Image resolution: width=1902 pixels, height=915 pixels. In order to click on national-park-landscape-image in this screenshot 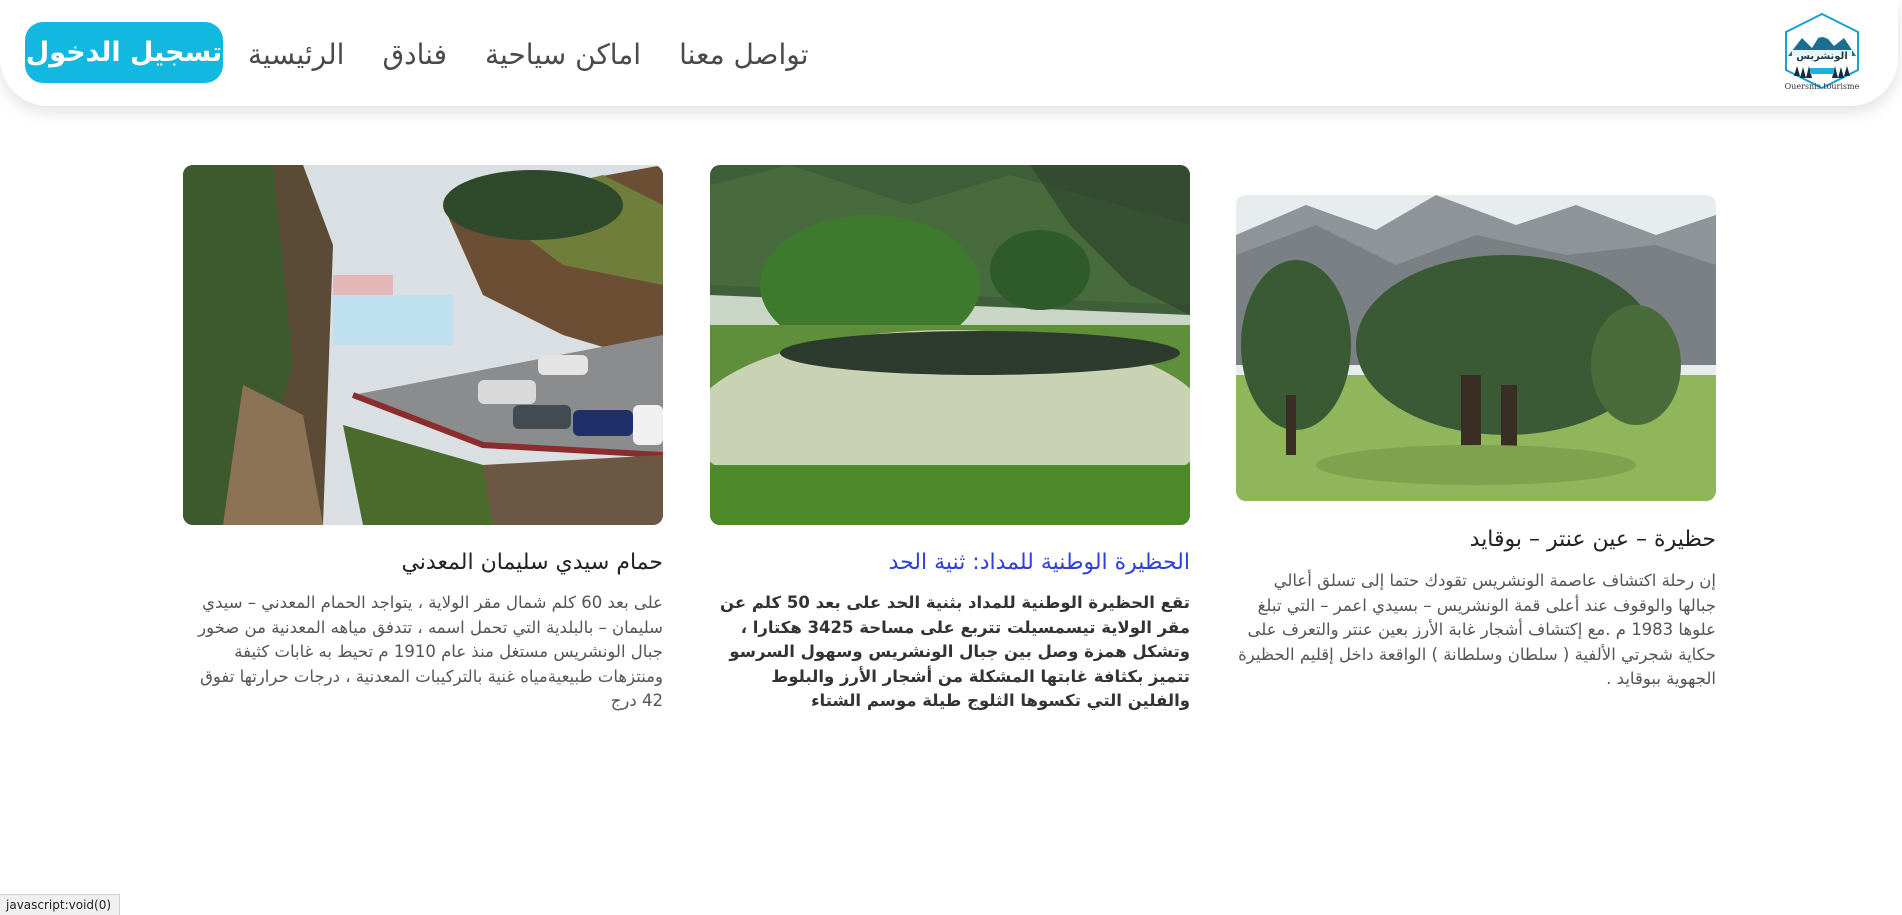, I will do `click(950, 345)`.